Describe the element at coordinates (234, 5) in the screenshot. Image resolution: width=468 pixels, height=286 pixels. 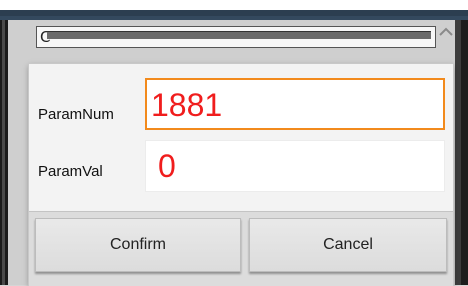
I see `status-strip` at that location.